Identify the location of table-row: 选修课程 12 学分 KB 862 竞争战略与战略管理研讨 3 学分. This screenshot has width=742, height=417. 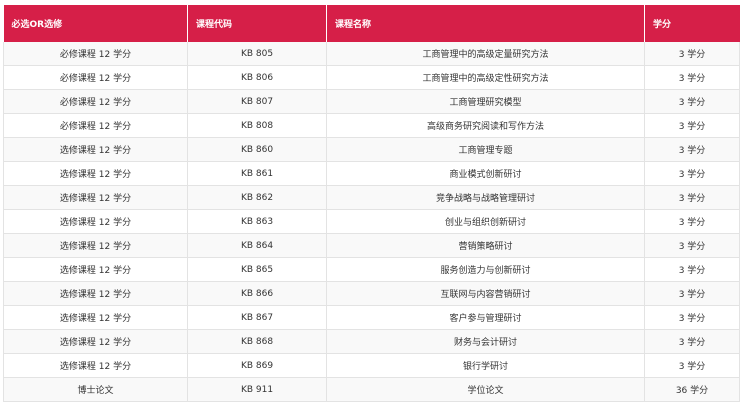
(371, 197).